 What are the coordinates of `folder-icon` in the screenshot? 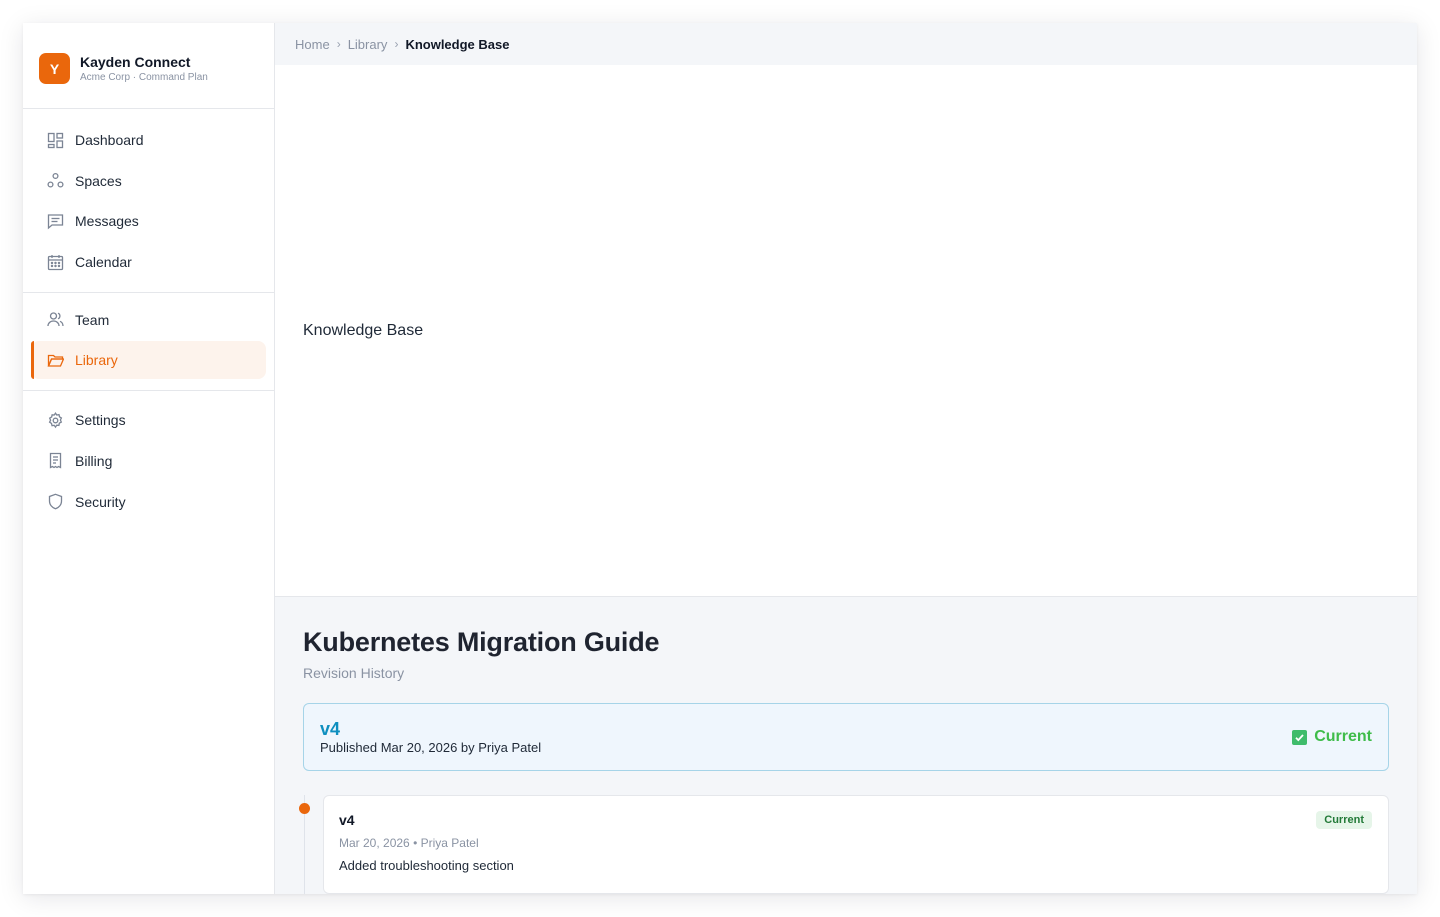 It's located at (55, 360).